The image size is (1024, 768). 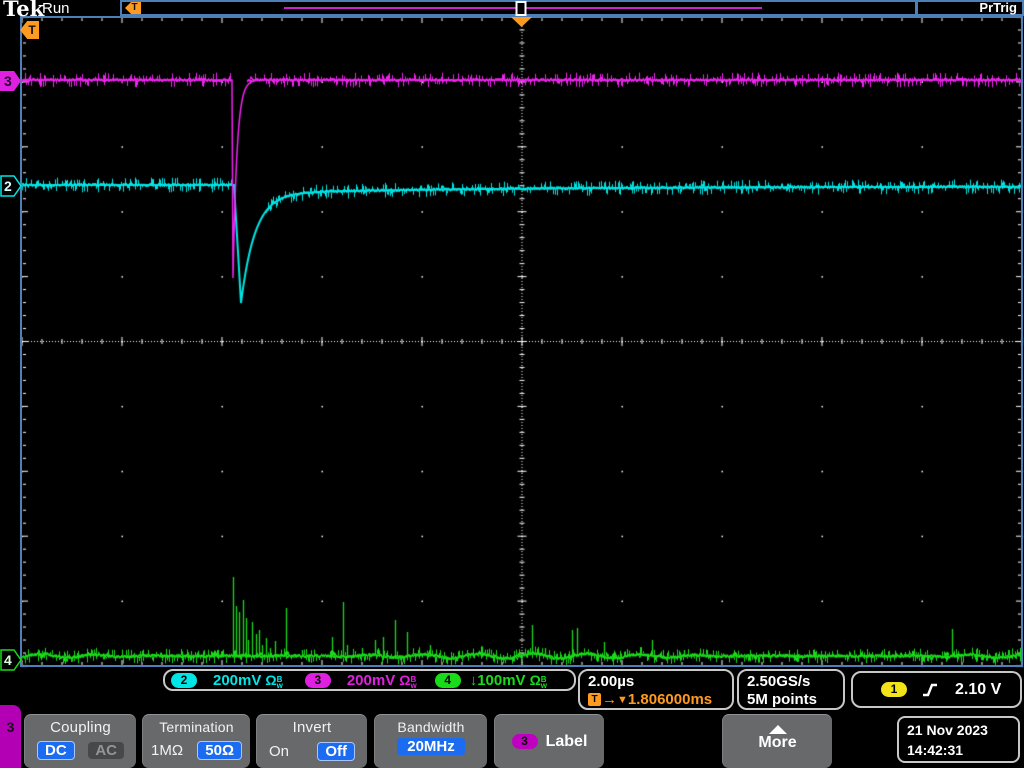 I want to click on channel-readouts: 2 200mV ΩBw 3 200mV ΩBw 4 ↓ 100mV ΩBw, so click(x=369, y=680).